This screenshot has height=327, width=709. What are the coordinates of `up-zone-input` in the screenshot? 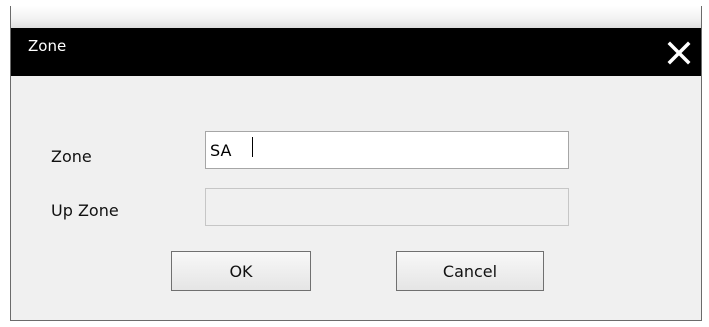 It's located at (387, 207).